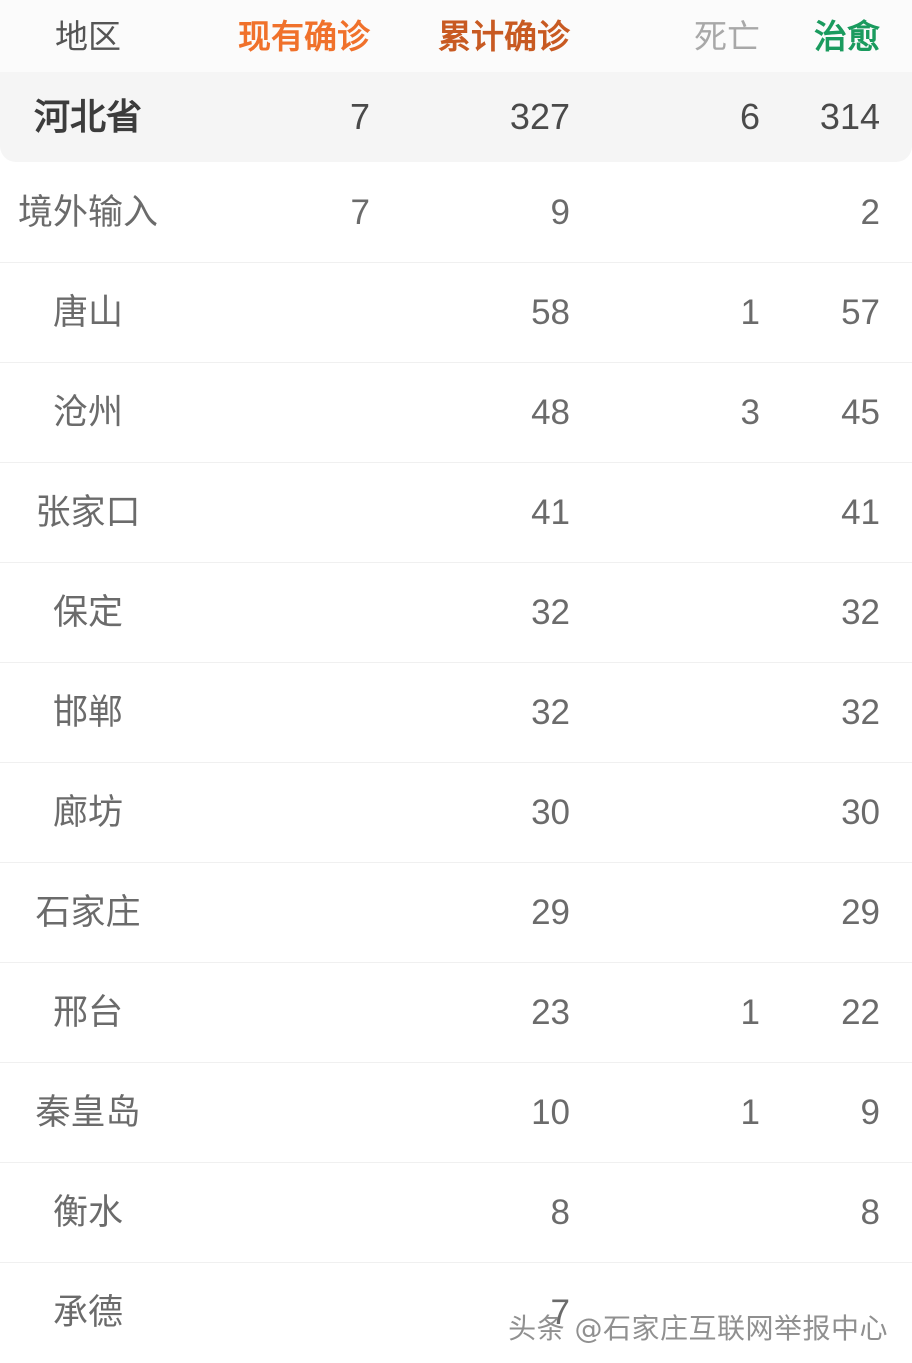 This screenshot has width=912, height=1363. Describe the element at coordinates (550, 312) in the screenshot. I see `cell-total-confirmed: 58` at that location.